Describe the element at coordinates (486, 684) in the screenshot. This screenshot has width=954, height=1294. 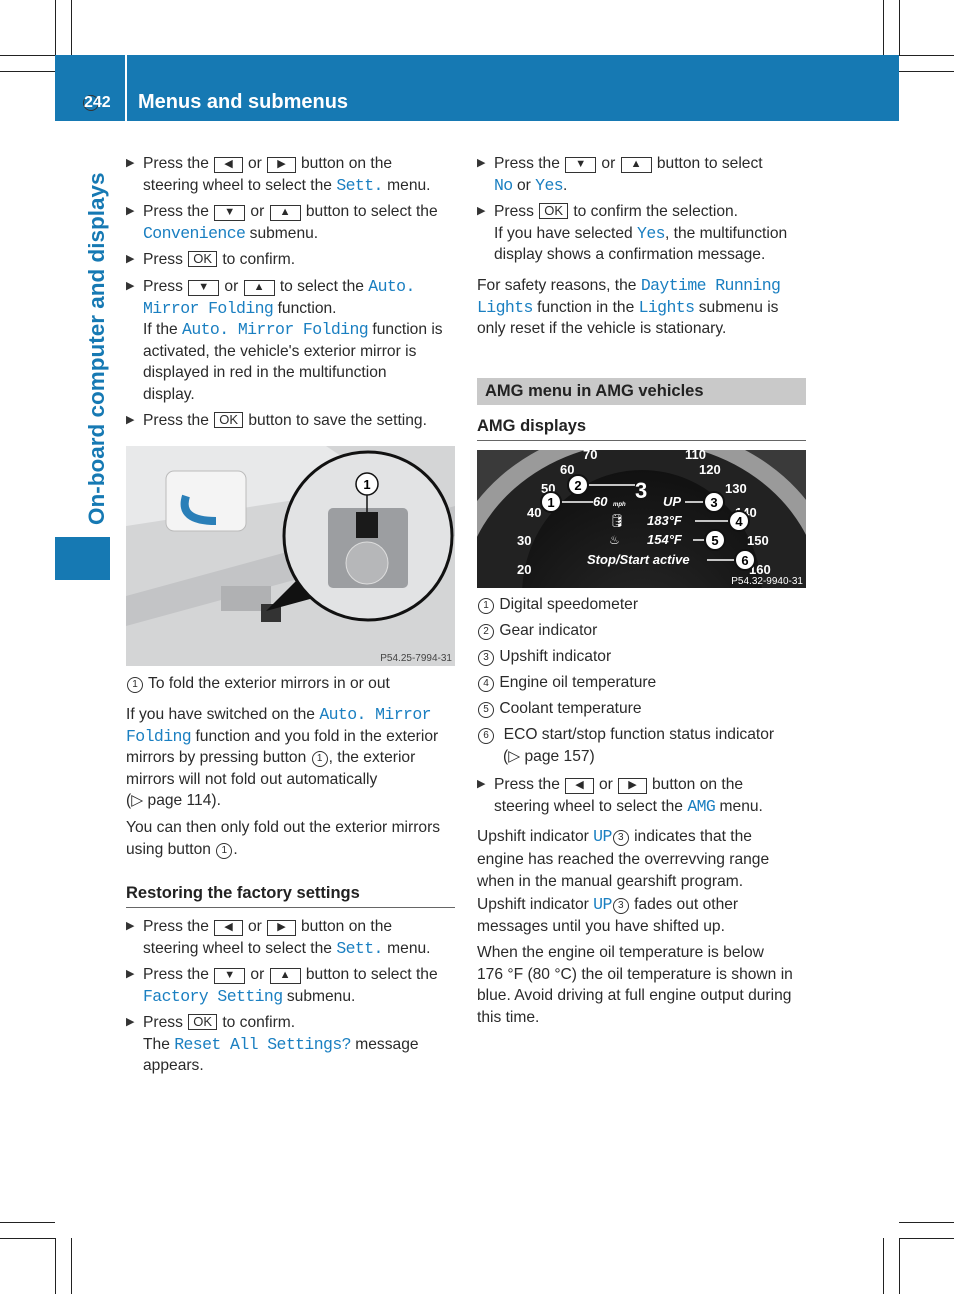
I see `callout-number: 4` at that location.